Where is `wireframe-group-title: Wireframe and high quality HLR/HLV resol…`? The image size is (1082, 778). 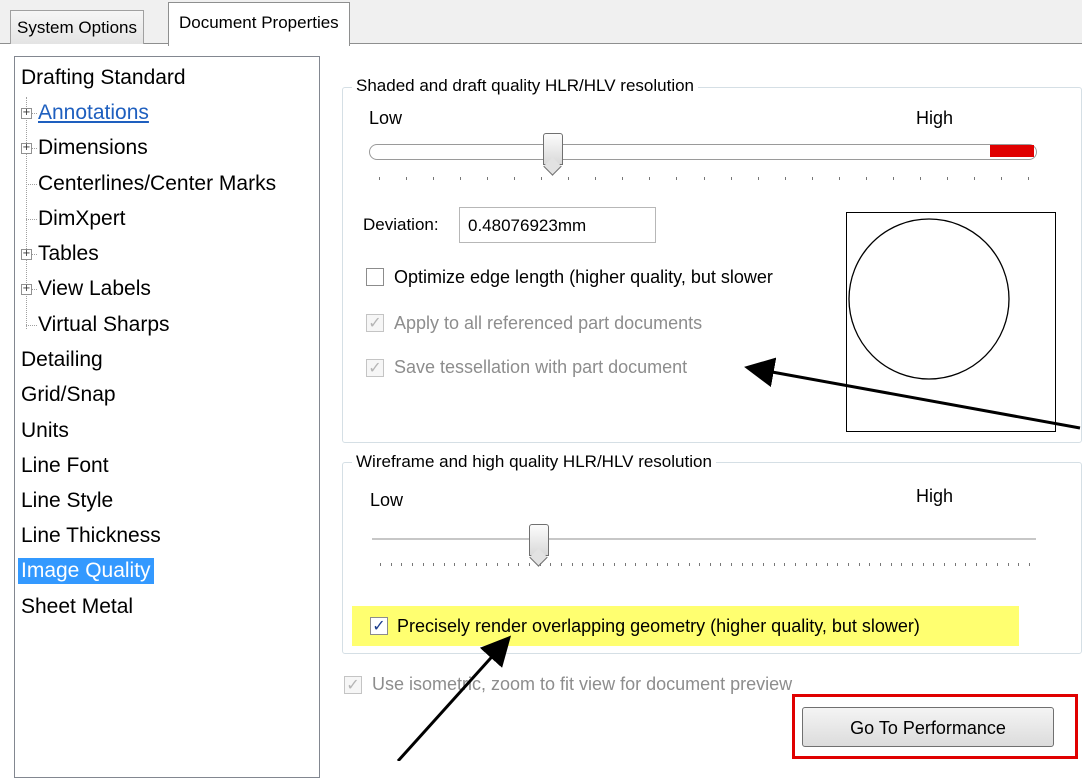
wireframe-group-title: Wireframe and high quality HLR/HLV resol… is located at coordinates (534, 462).